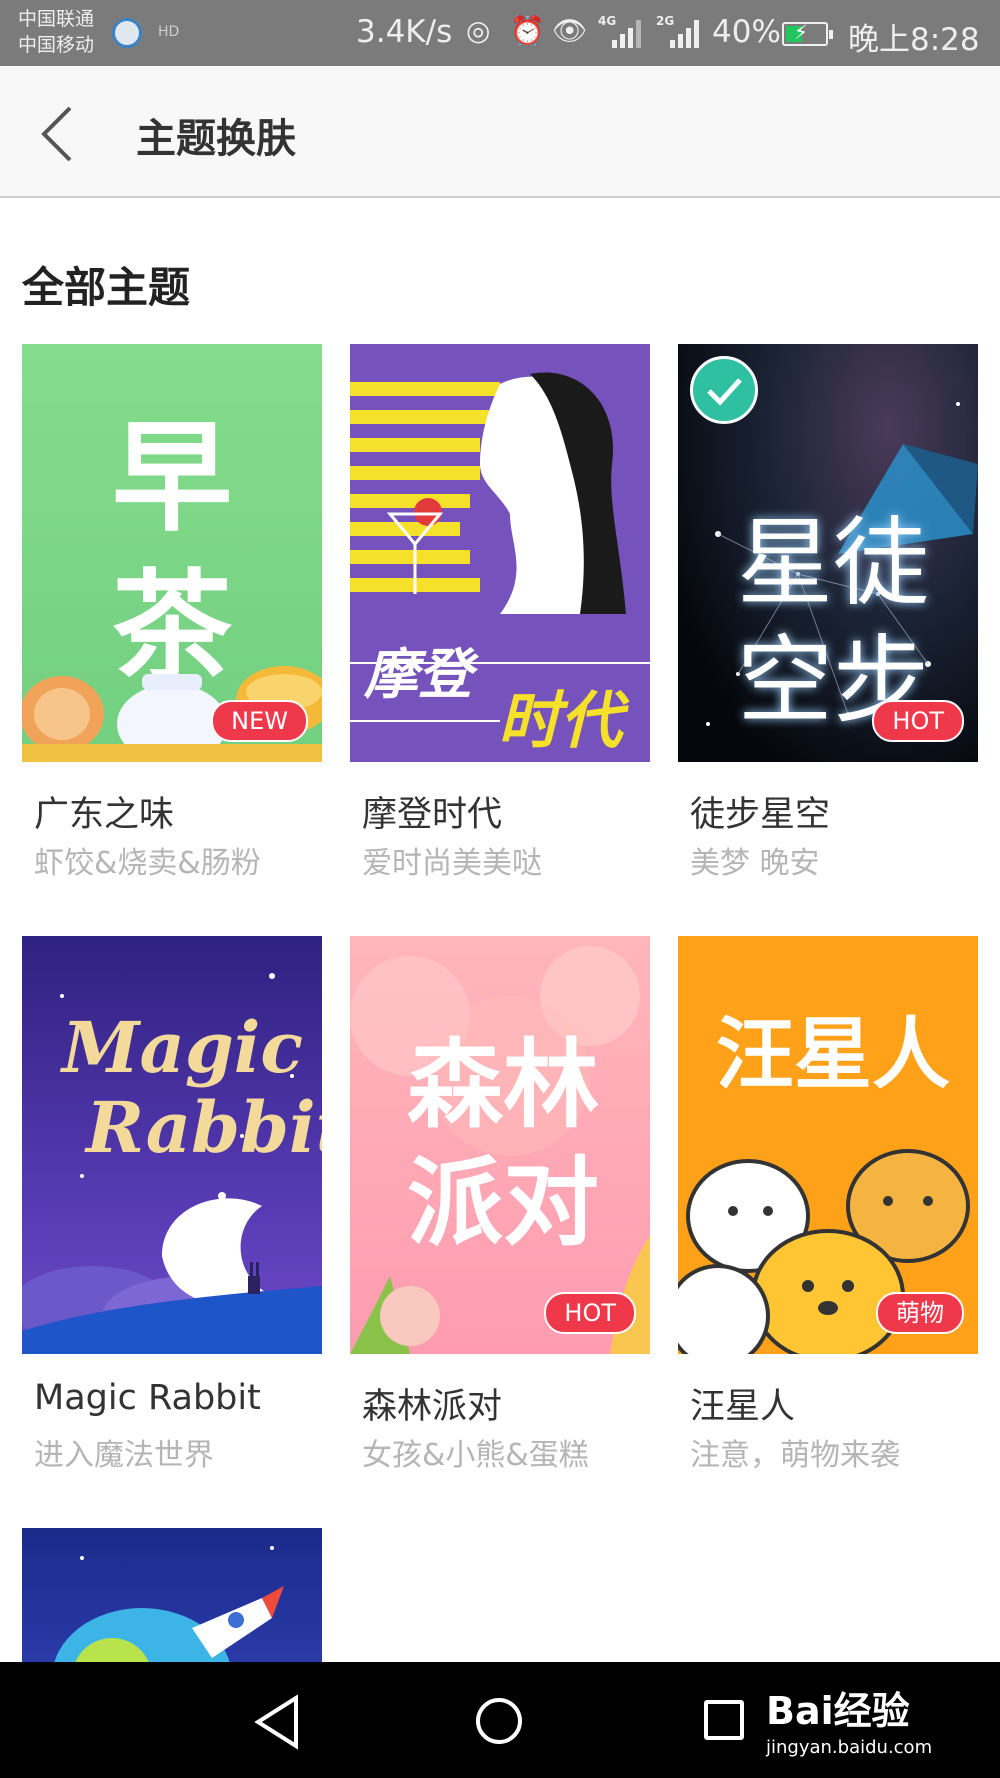 This screenshot has height=1778, width=1000. What do you see at coordinates (832, 1055) in the screenshot?
I see `thumbnail-art-text: 汪星人` at bounding box center [832, 1055].